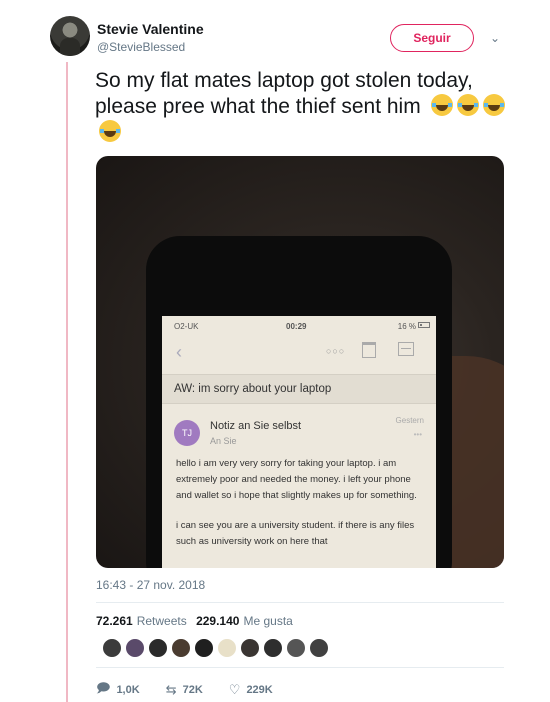  I want to click on follow-button: Seguir, so click(432, 38).